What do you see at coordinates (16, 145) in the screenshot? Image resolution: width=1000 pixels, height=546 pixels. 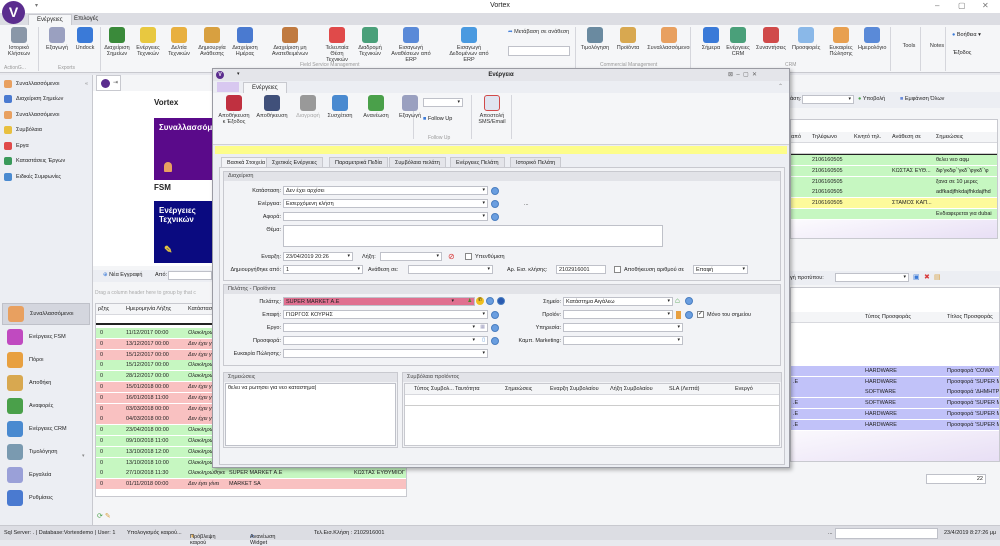 I see `nav-item: Εργα` at bounding box center [16, 145].